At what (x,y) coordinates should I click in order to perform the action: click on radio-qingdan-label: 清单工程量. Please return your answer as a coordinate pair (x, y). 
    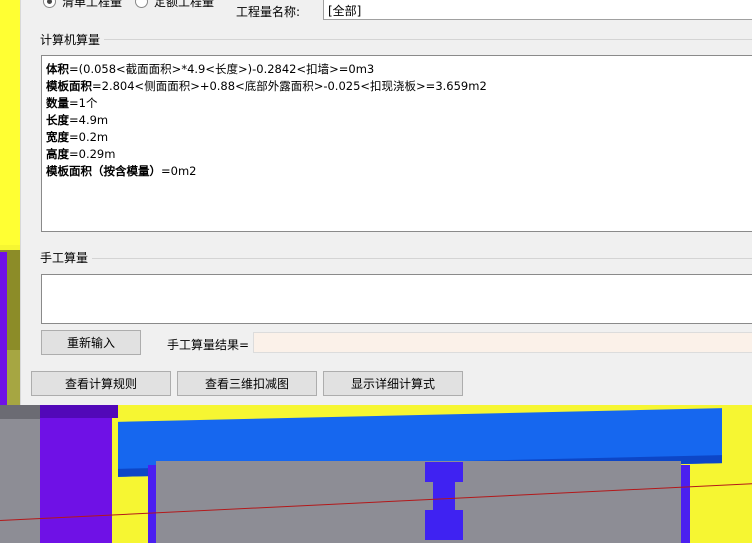
    Looking at the image, I should click on (92, 4).